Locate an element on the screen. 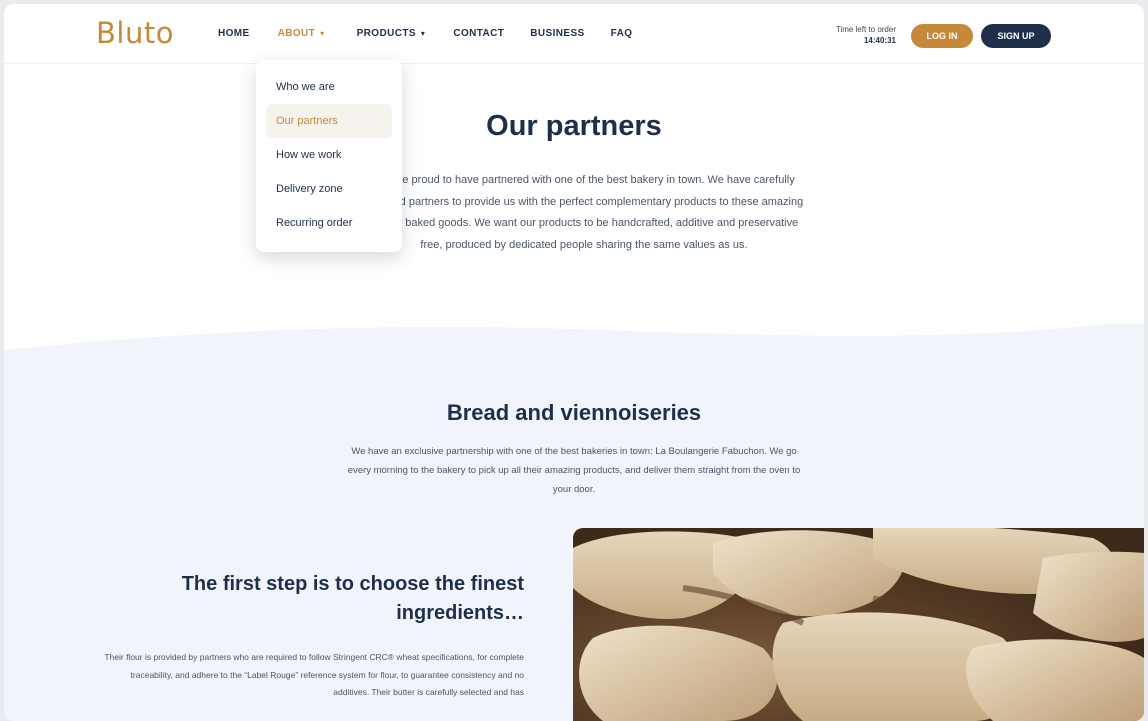 This screenshot has width=1148, height=721. wave-divider is located at coordinates (574, 335).